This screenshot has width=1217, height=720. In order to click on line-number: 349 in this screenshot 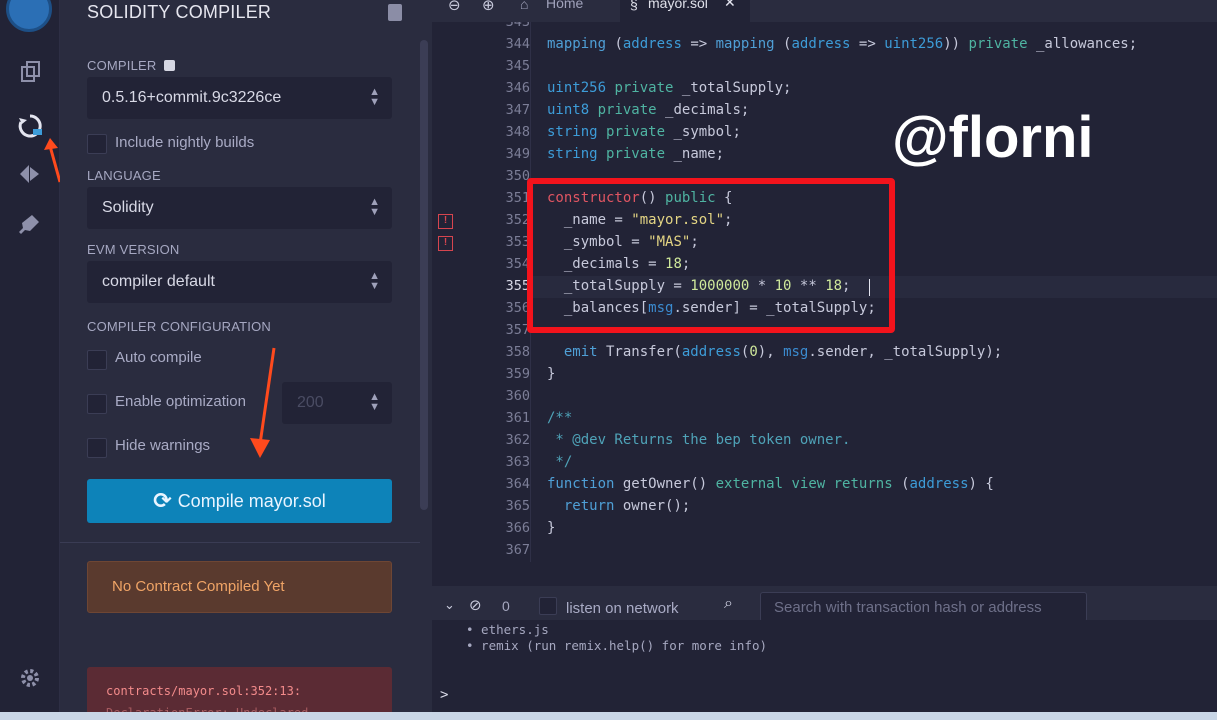, I will do `click(517, 154)`.